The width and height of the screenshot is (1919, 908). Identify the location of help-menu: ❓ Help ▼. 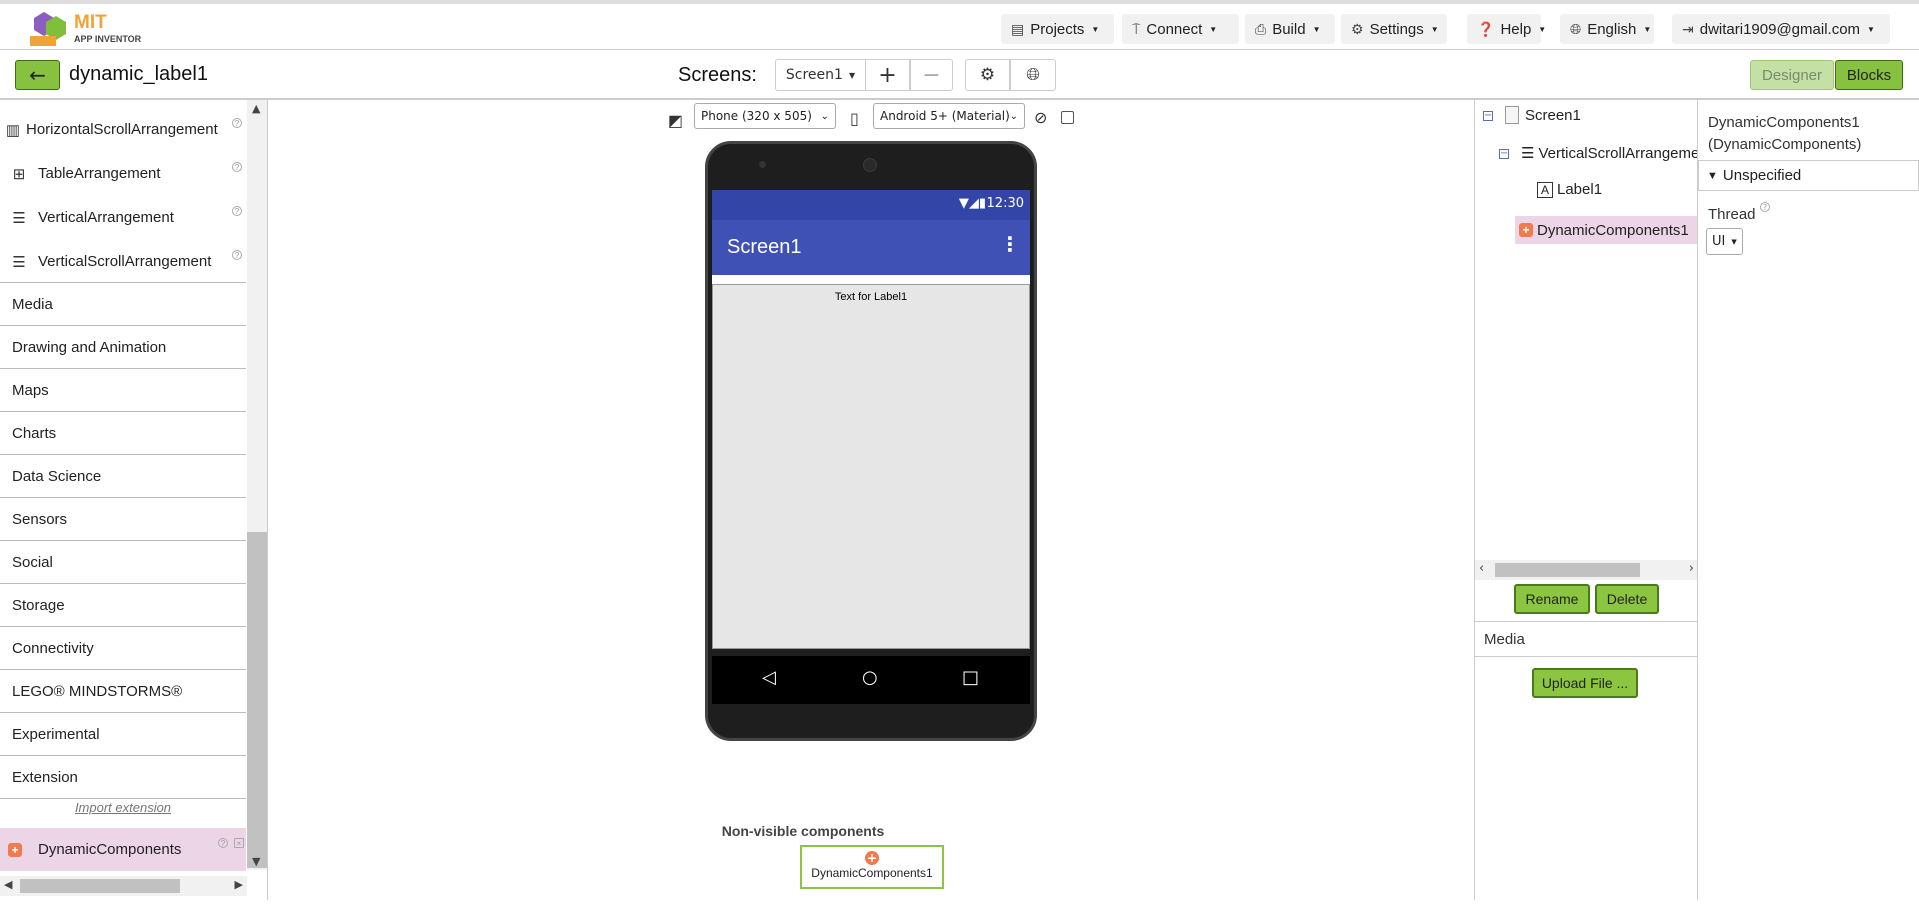
(1506, 29).